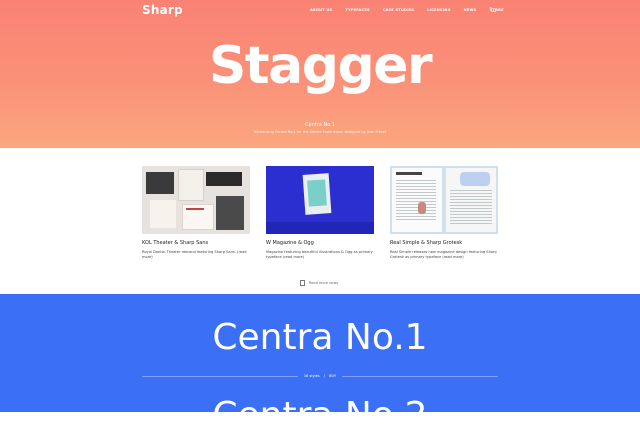 This screenshot has width=640, height=438. Describe the element at coordinates (302, 283) in the screenshot. I see `document-icon` at that location.